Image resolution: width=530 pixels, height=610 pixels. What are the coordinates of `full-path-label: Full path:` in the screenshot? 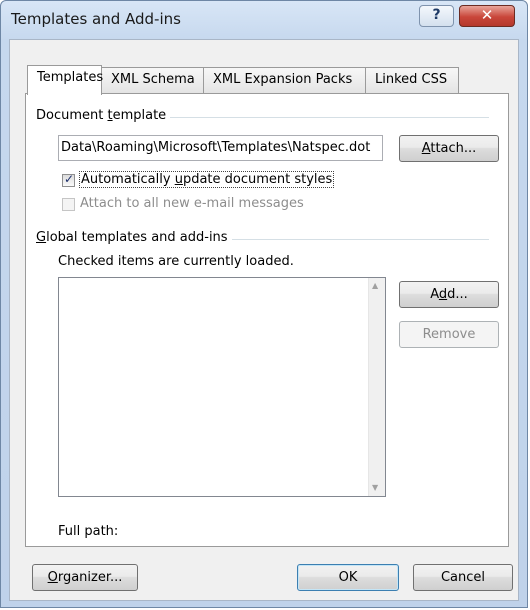 It's located at (88, 531).